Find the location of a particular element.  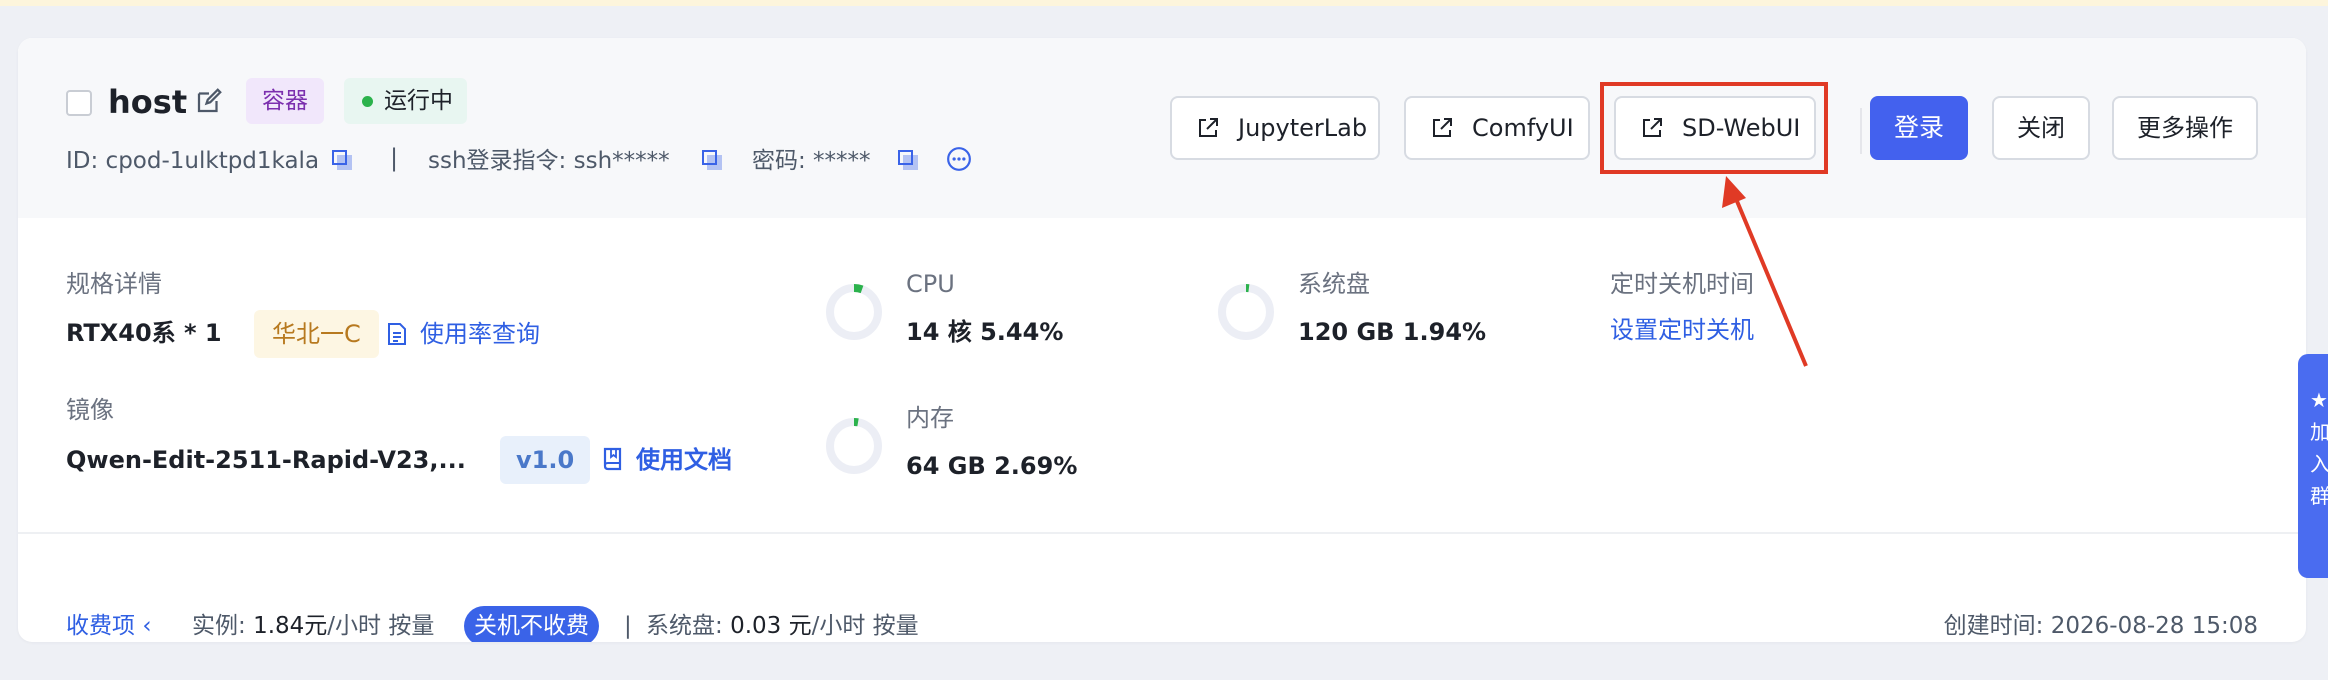

footer-divider is located at coordinates (1162, 533).